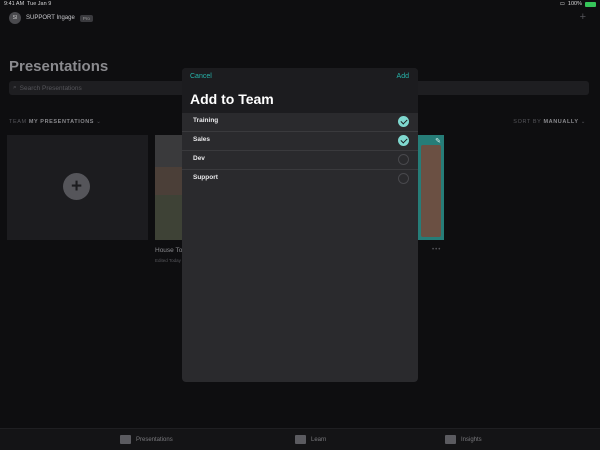 The height and width of the screenshot is (450, 600). What do you see at coordinates (18, 122) in the screenshot?
I see `team-filter-prefix: TEAM` at bounding box center [18, 122].